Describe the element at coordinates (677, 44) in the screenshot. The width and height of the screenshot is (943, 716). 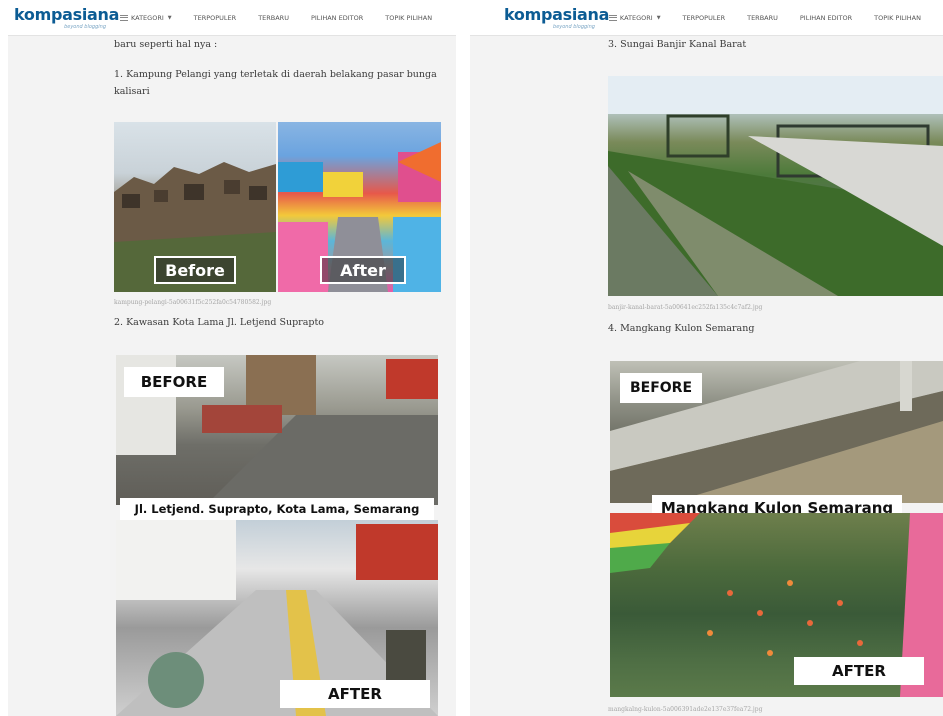
I see `article-item-3: 3. Sungai Banjir Kanal Barat` at that location.